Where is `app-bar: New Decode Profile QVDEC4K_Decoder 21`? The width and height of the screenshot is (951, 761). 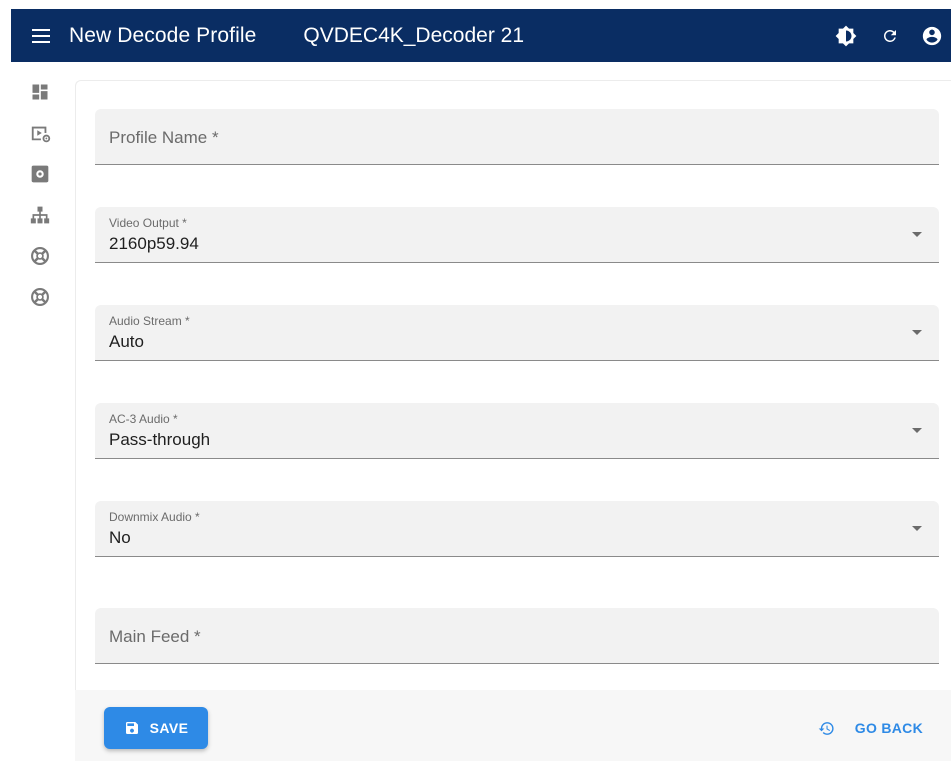
app-bar: New Decode Profile QVDEC4K_Decoder 21 is located at coordinates (481, 35).